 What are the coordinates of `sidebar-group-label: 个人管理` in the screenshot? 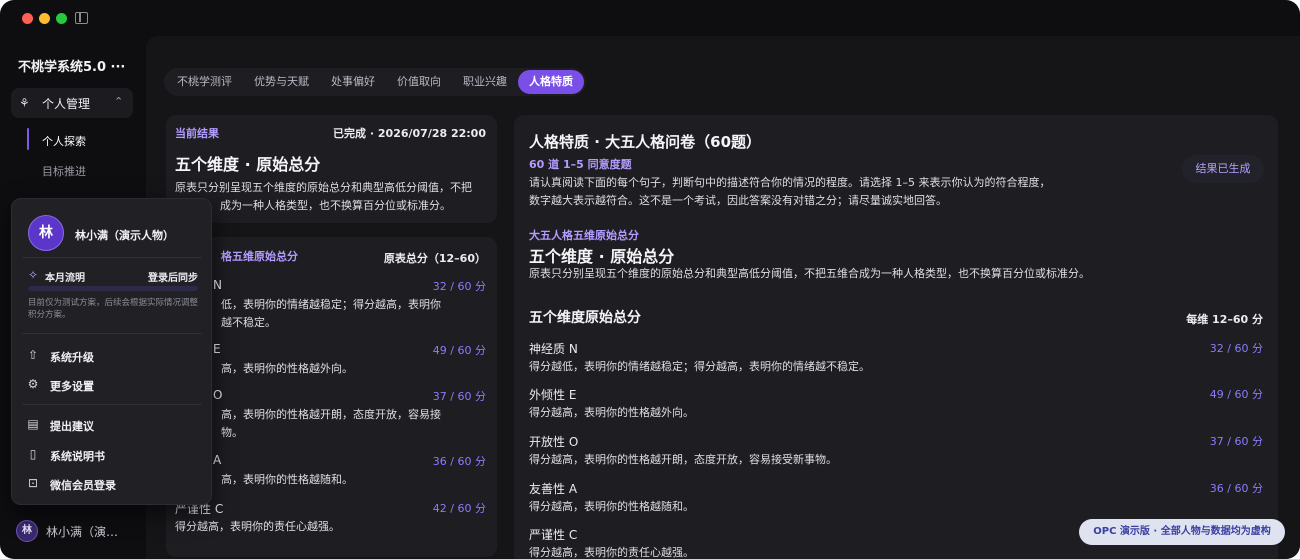 It's located at (66, 104).